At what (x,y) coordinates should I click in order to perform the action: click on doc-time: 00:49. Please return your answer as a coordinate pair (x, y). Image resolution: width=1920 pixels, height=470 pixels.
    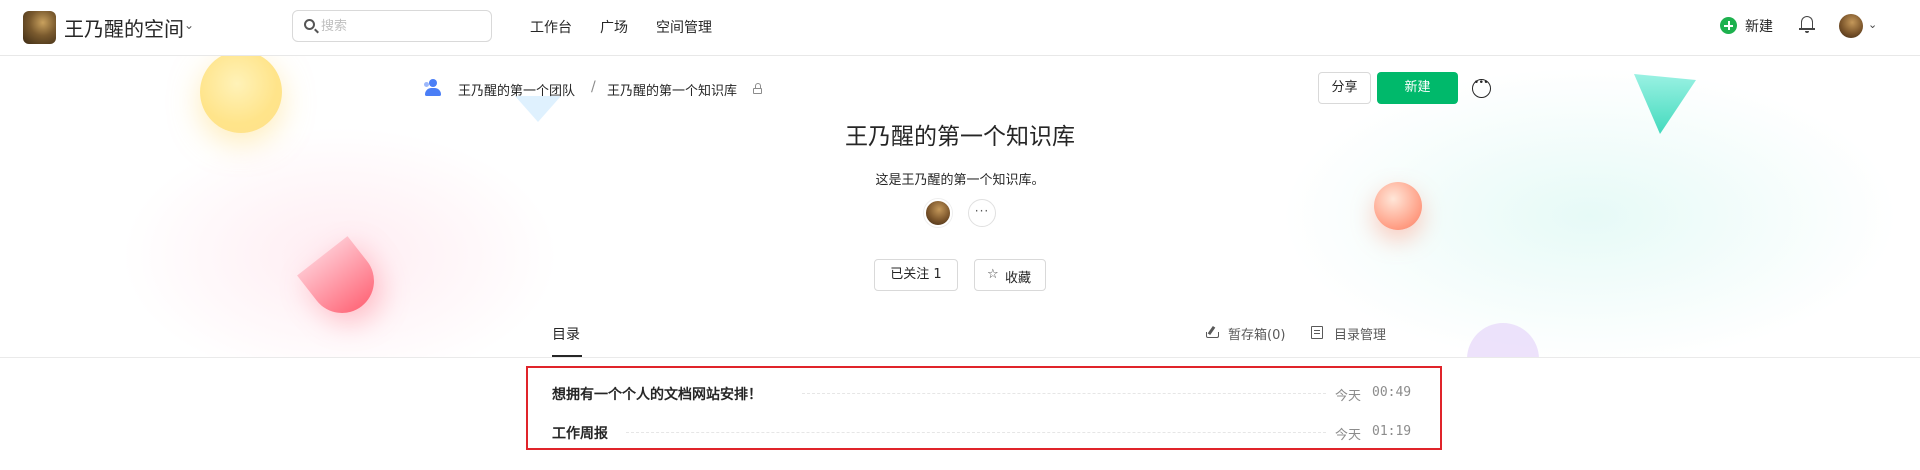
    Looking at the image, I should click on (1392, 392).